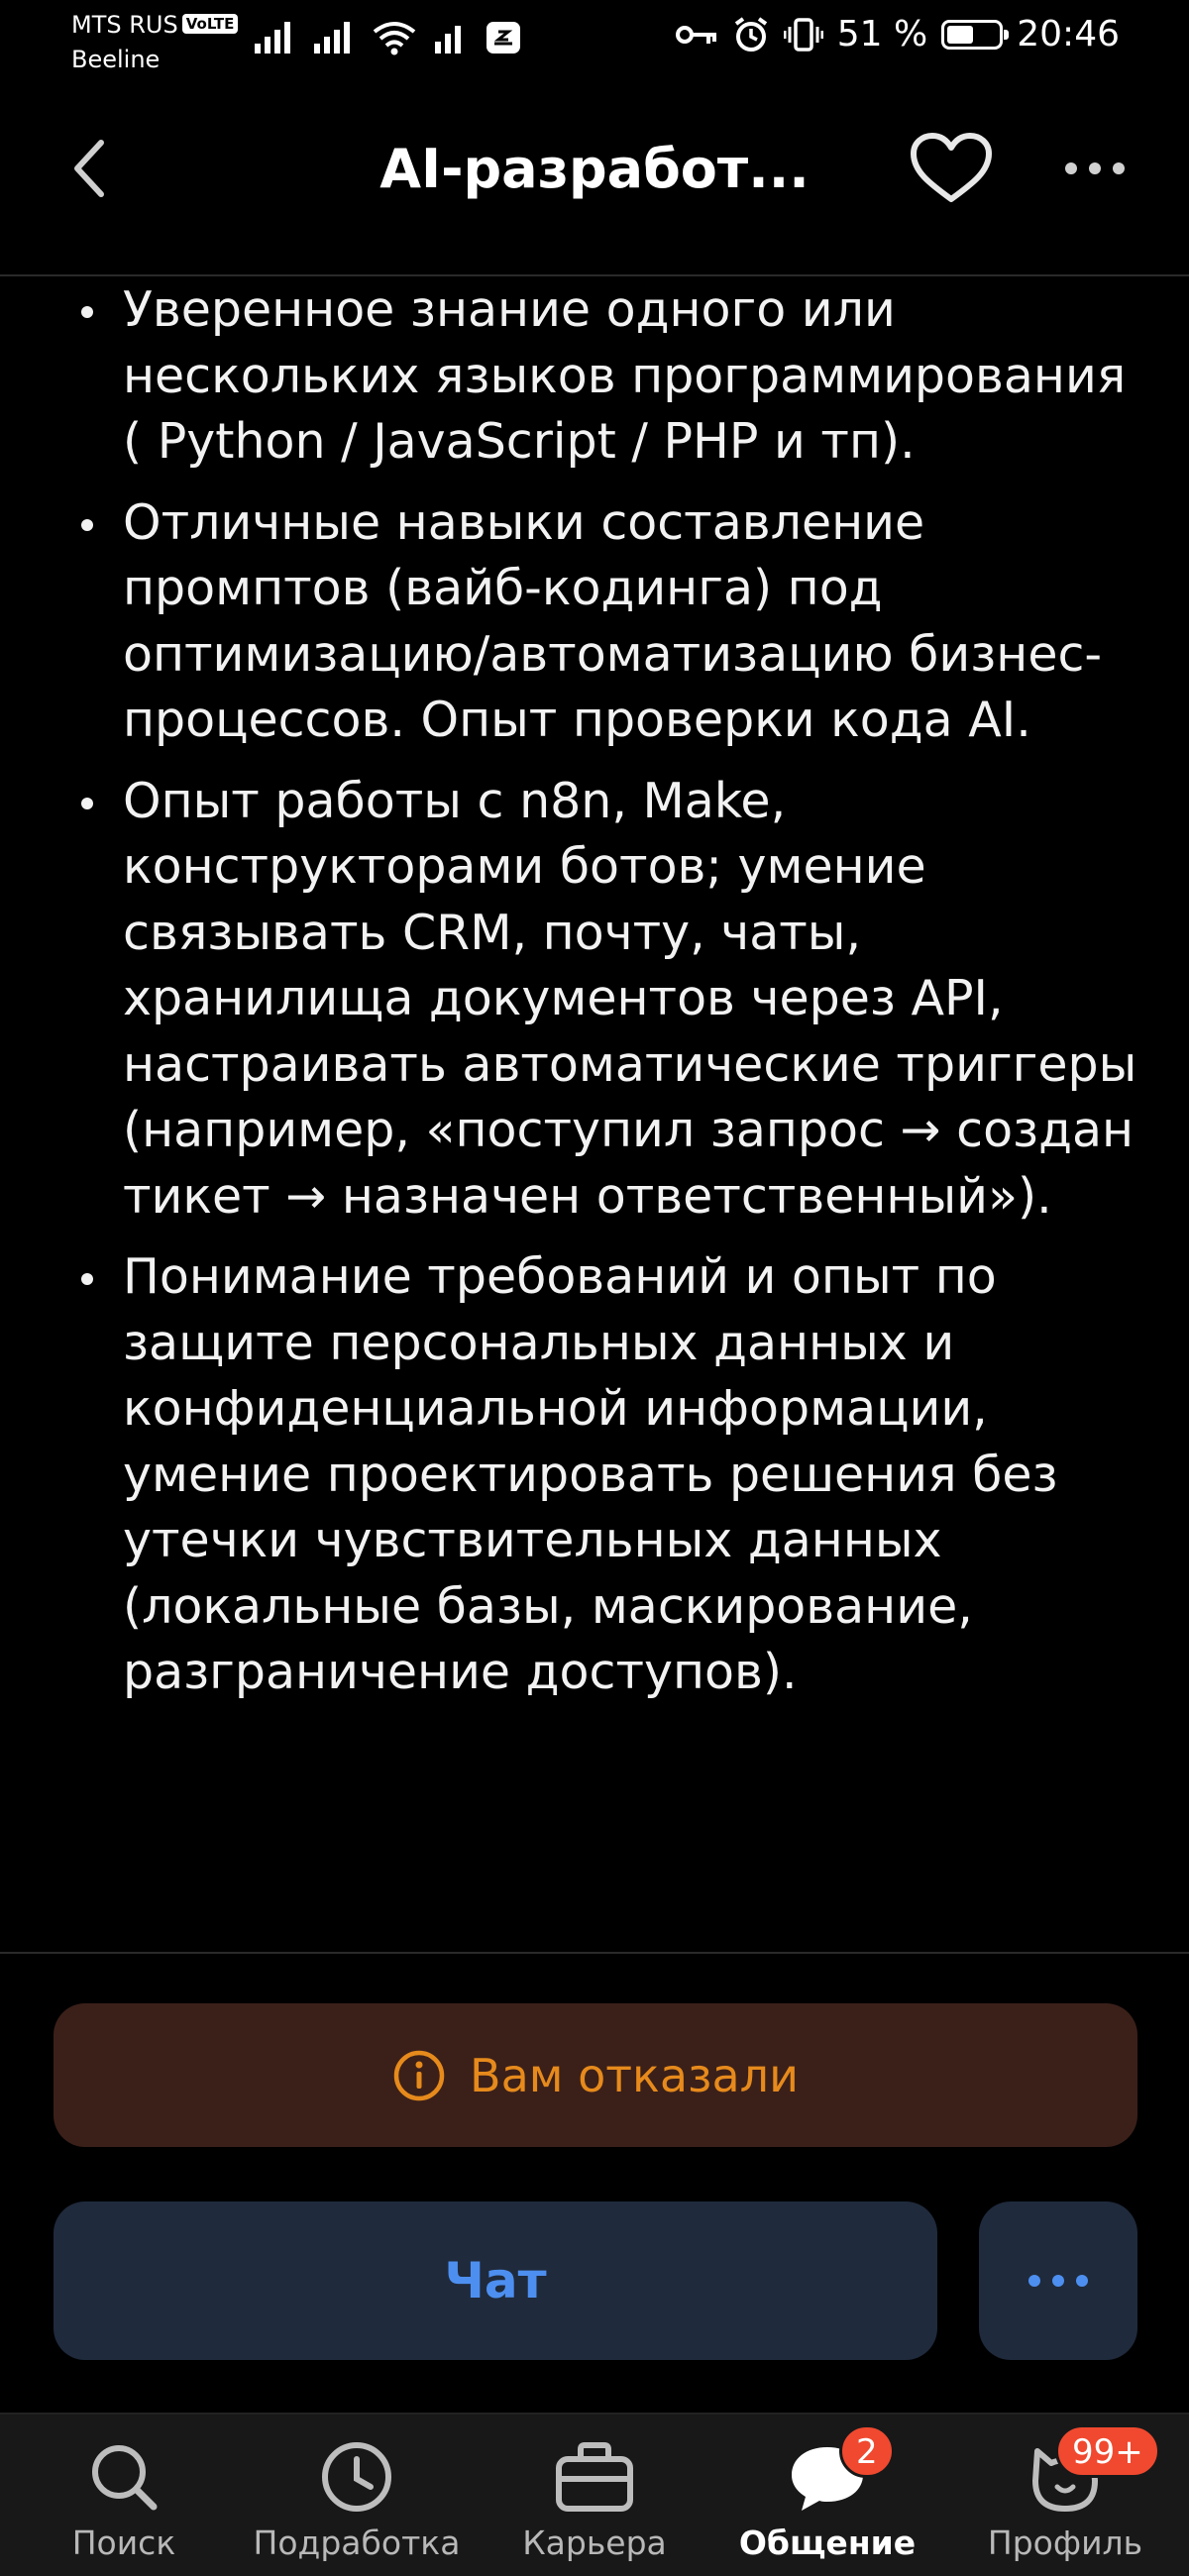 This screenshot has height=2576, width=1189. What do you see at coordinates (395, 38) in the screenshot?
I see `wifi-icon` at bounding box center [395, 38].